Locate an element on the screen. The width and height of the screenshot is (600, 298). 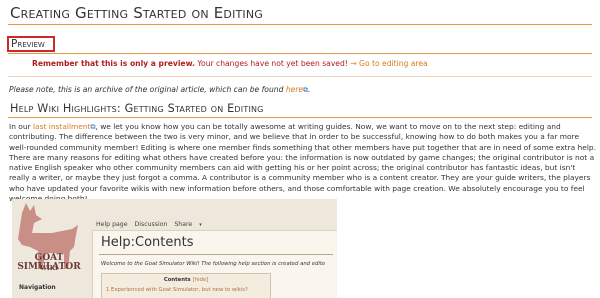
page-title: Creating Getting Started on Editing is located at coordinates (137, 13).